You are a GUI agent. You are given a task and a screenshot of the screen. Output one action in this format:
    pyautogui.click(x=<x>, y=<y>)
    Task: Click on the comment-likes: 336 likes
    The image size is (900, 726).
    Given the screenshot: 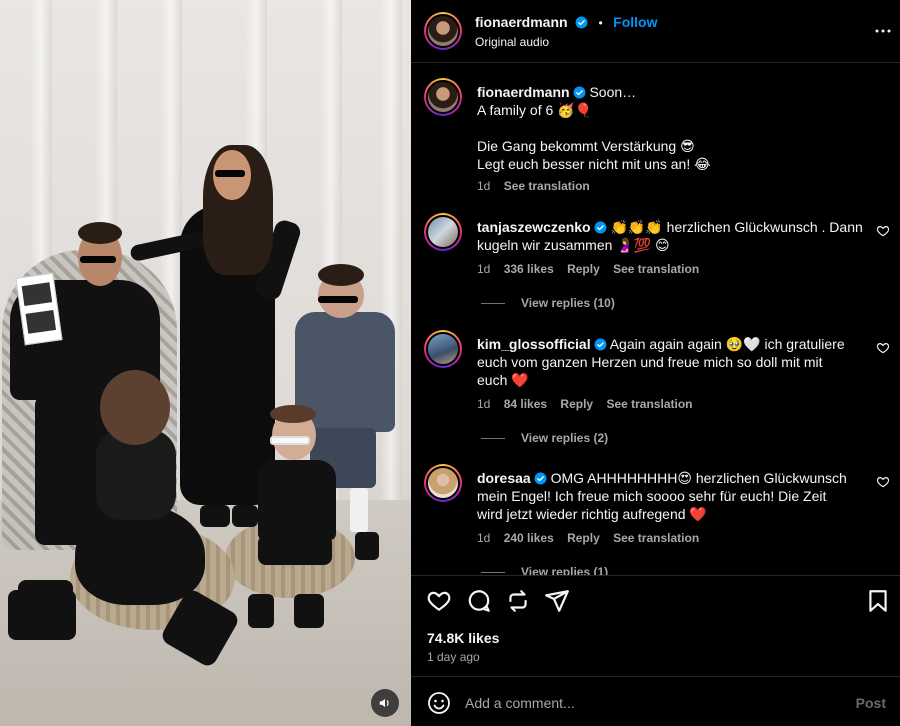 What is the action you would take?
    pyautogui.click(x=529, y=269)
    